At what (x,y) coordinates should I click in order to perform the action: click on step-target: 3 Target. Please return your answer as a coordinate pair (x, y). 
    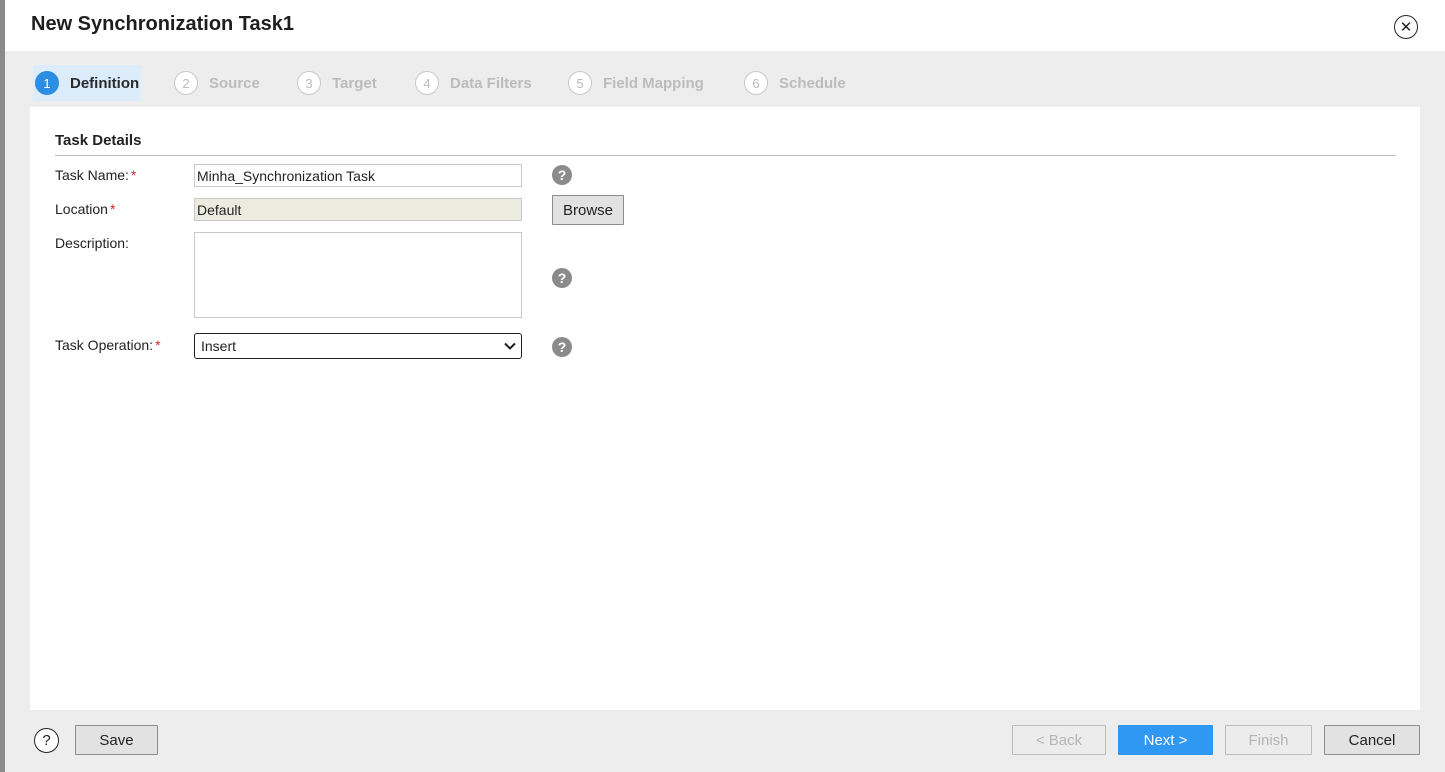
    Looking at the image, I should click on (337, 83).